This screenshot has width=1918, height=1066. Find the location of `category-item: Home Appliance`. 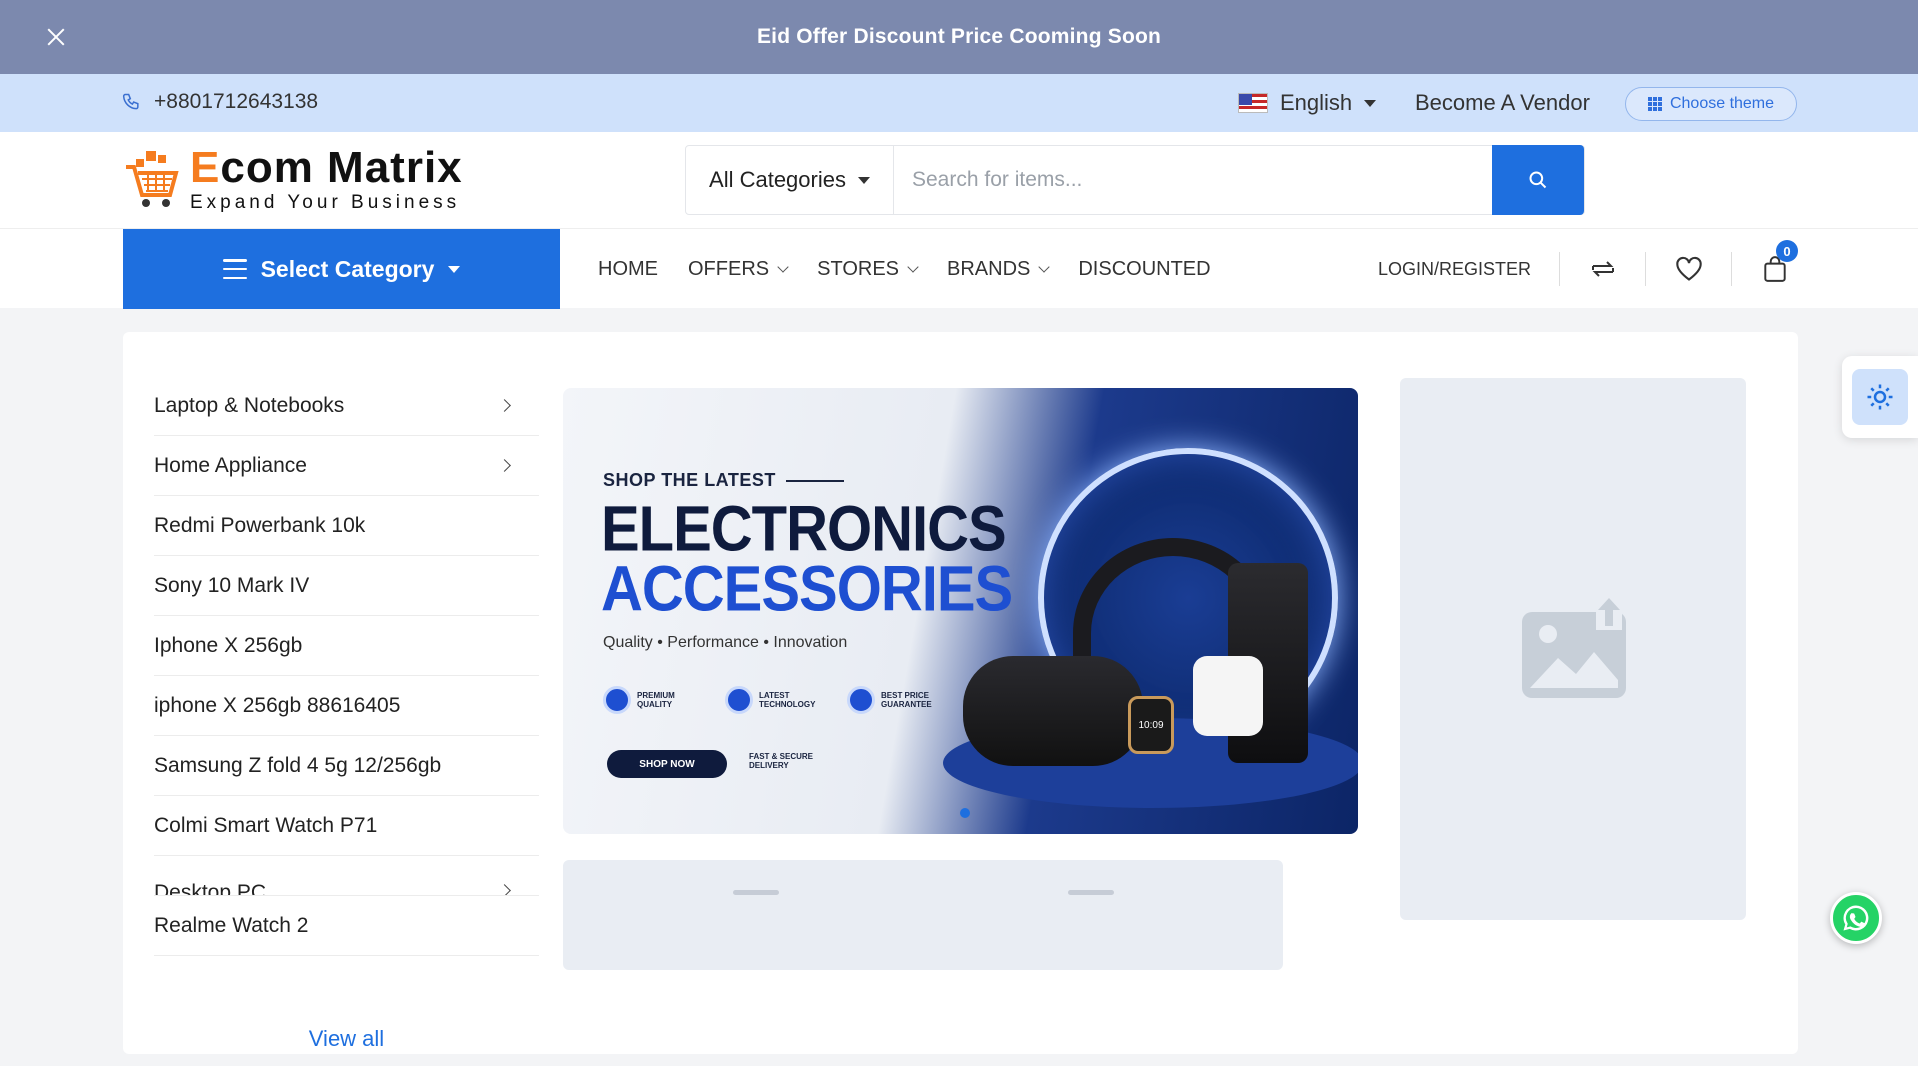

category-item: Home Appliance is located at coordinates (346, 466).